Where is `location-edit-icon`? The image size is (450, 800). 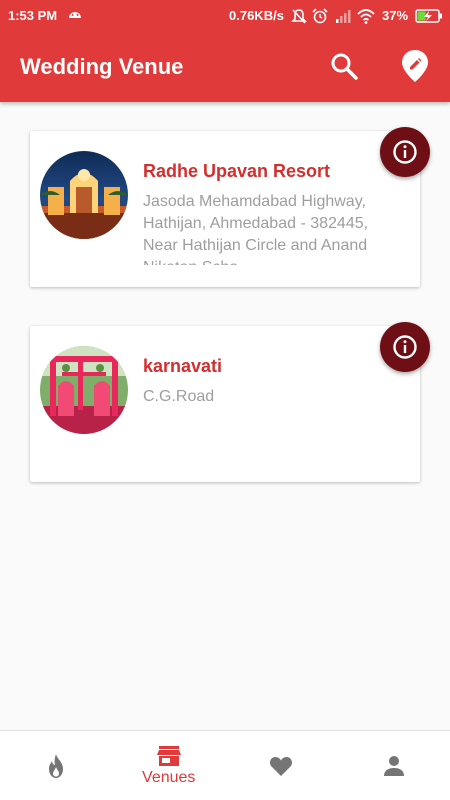 location-edit-icon is located at coordinates (415, 66).